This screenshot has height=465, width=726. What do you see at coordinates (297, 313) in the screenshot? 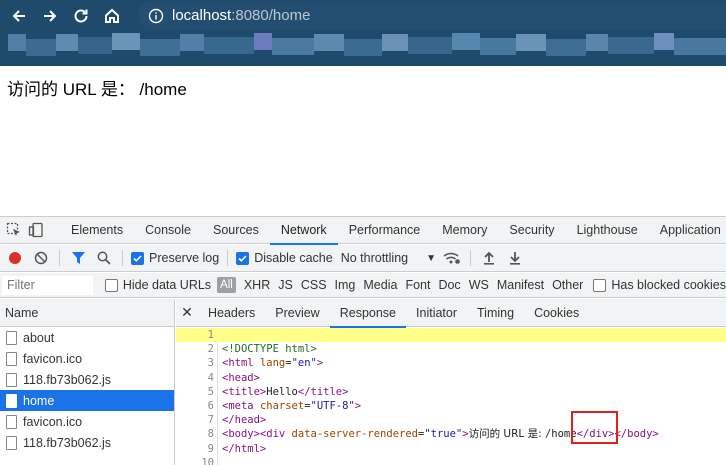
I see `tab-preview: Preview` at bounding box center [297, 313].